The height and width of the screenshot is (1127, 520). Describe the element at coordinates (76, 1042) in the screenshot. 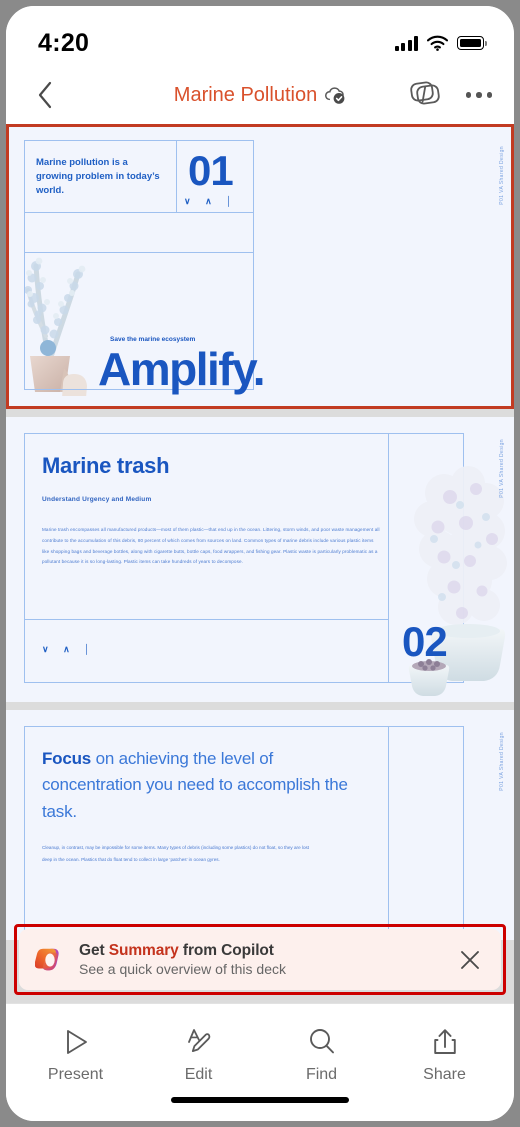

I see `play-triangle-icon` at that location.